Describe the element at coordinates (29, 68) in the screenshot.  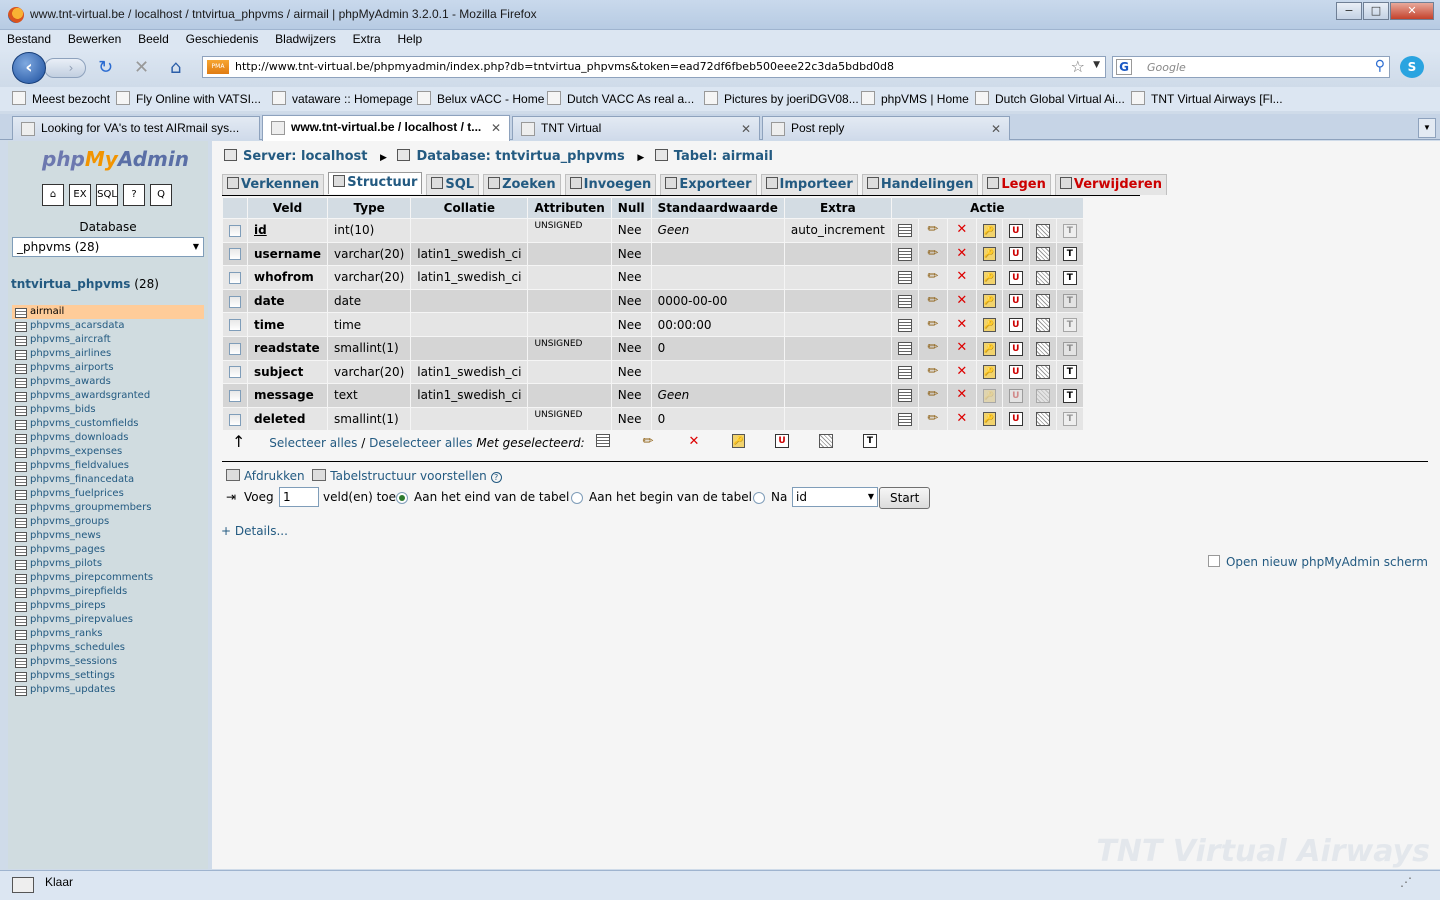
I see `back-button: ‹` at that location.